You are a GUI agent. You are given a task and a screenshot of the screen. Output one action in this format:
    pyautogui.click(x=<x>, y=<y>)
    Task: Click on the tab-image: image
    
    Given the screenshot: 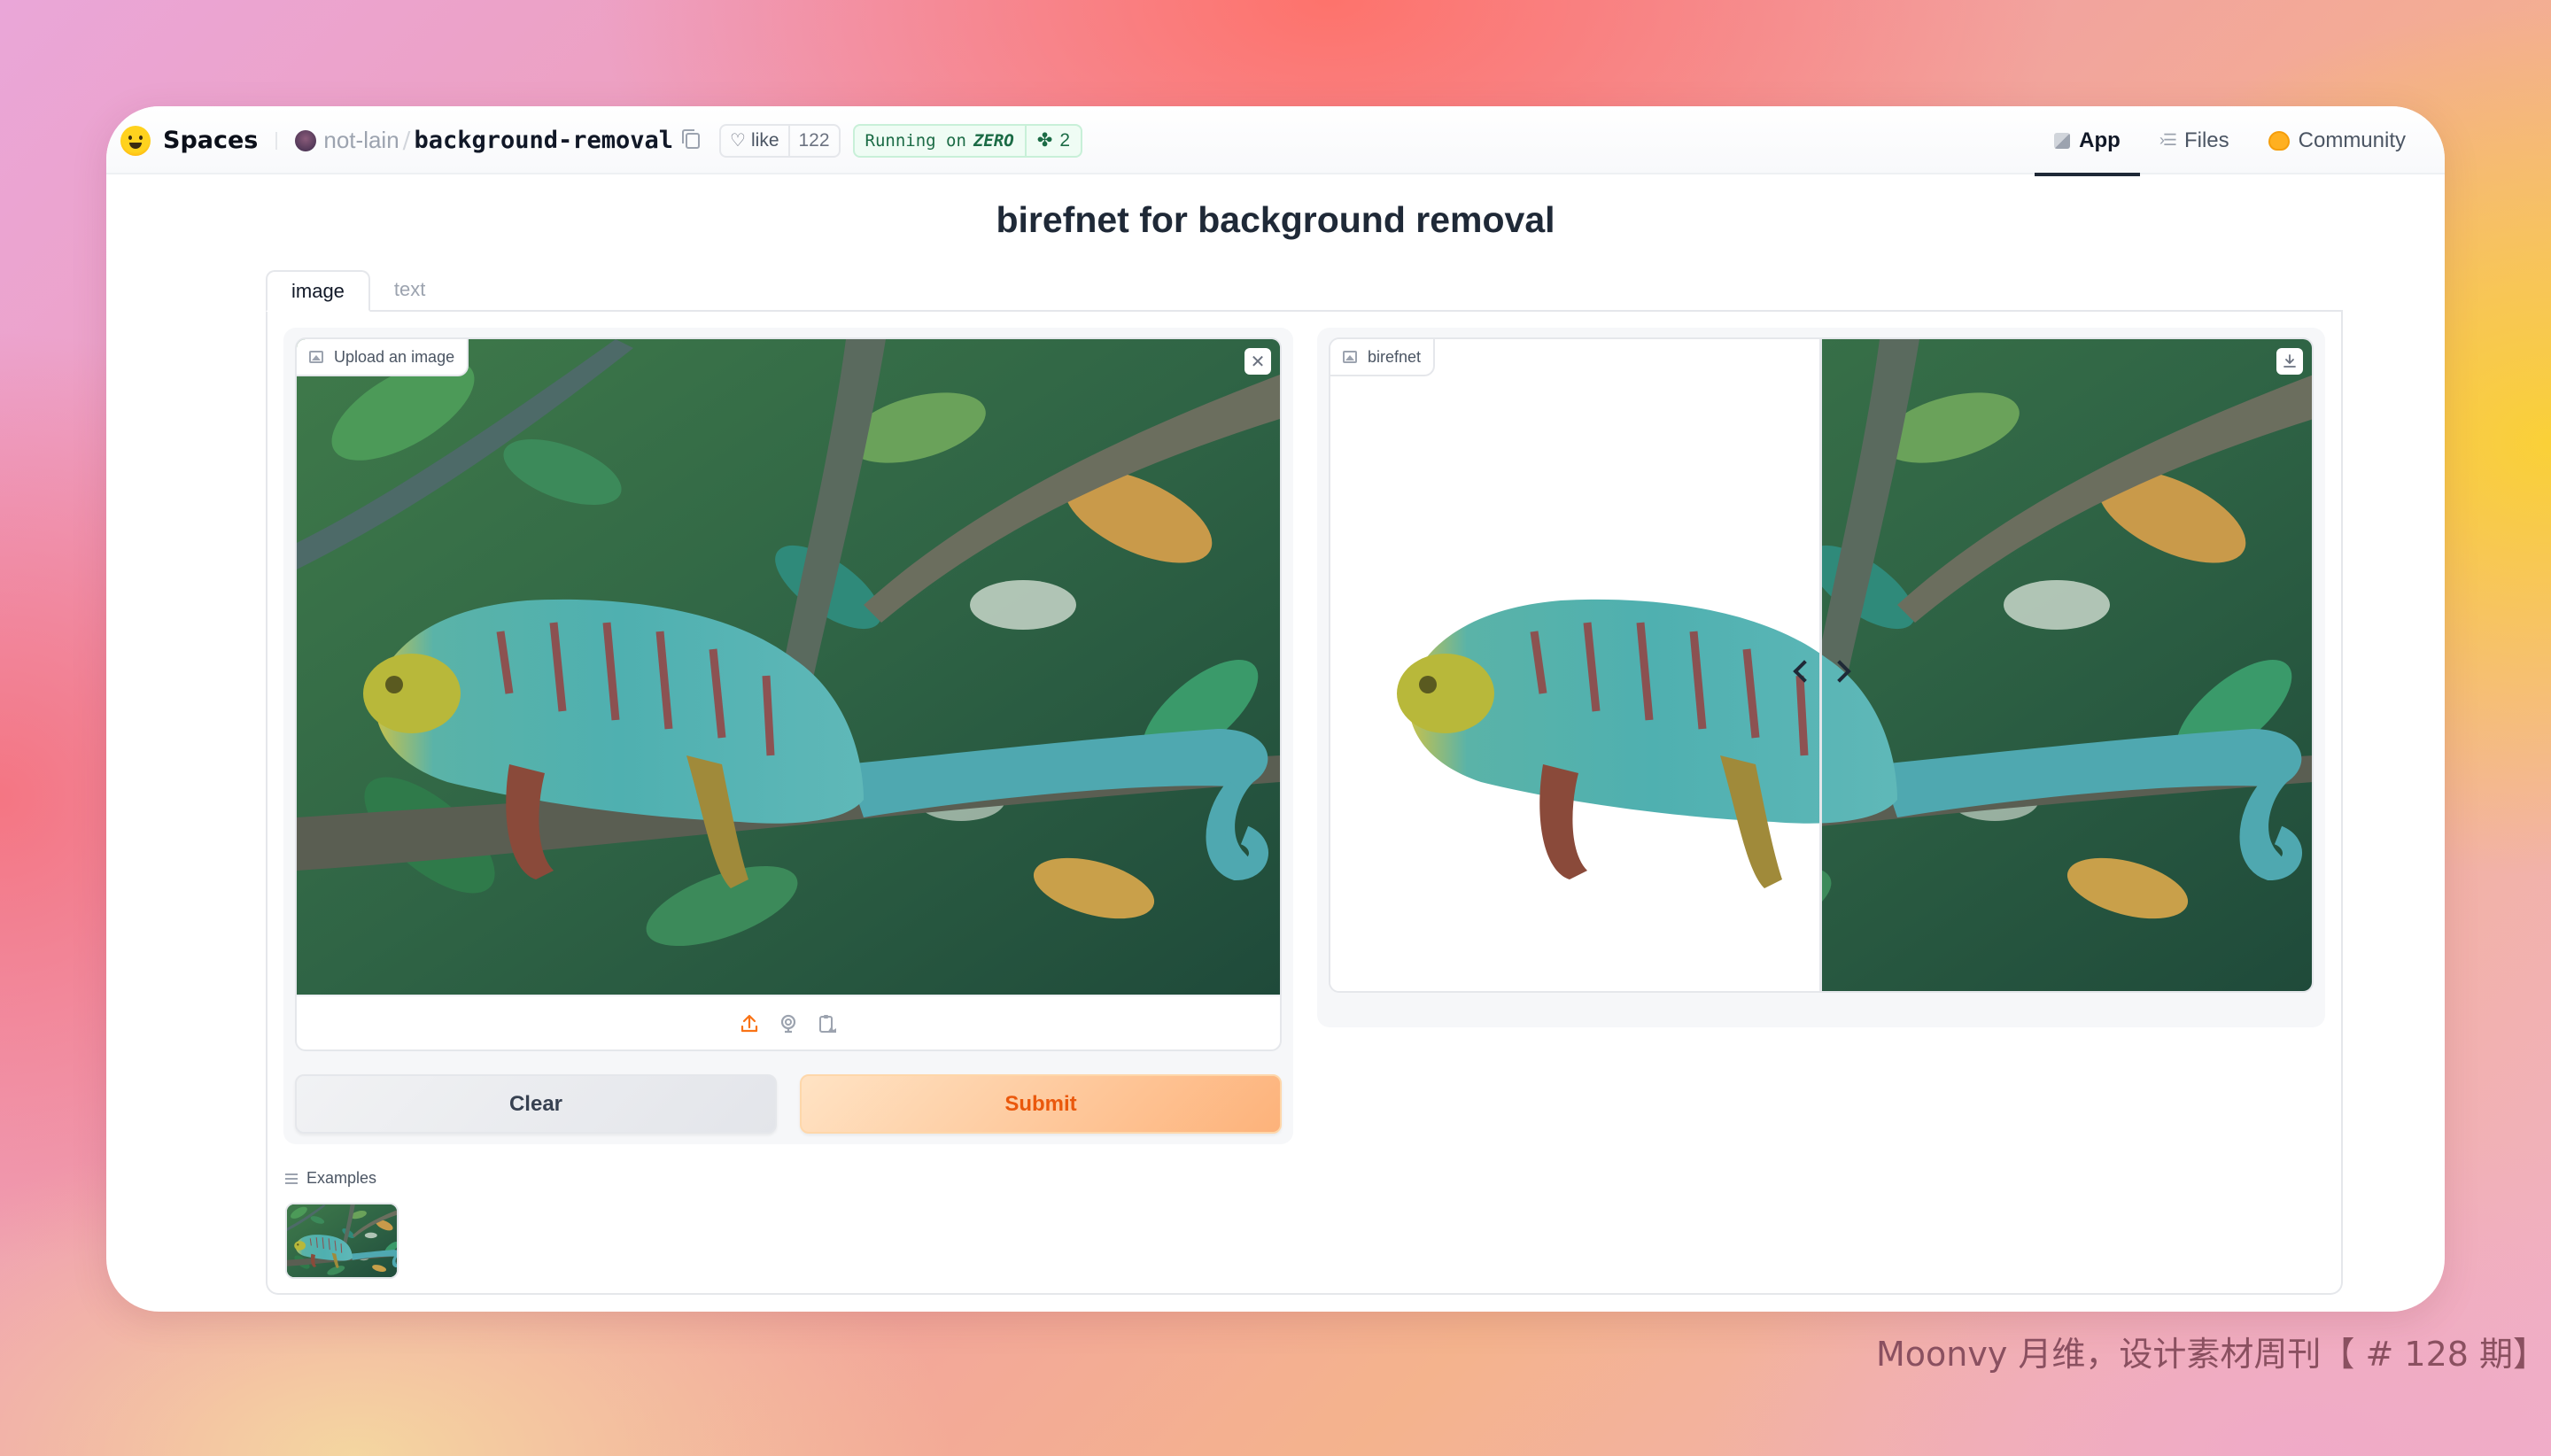 What is the action you would take?
    pyautogui.click(x=318, y=291)
    